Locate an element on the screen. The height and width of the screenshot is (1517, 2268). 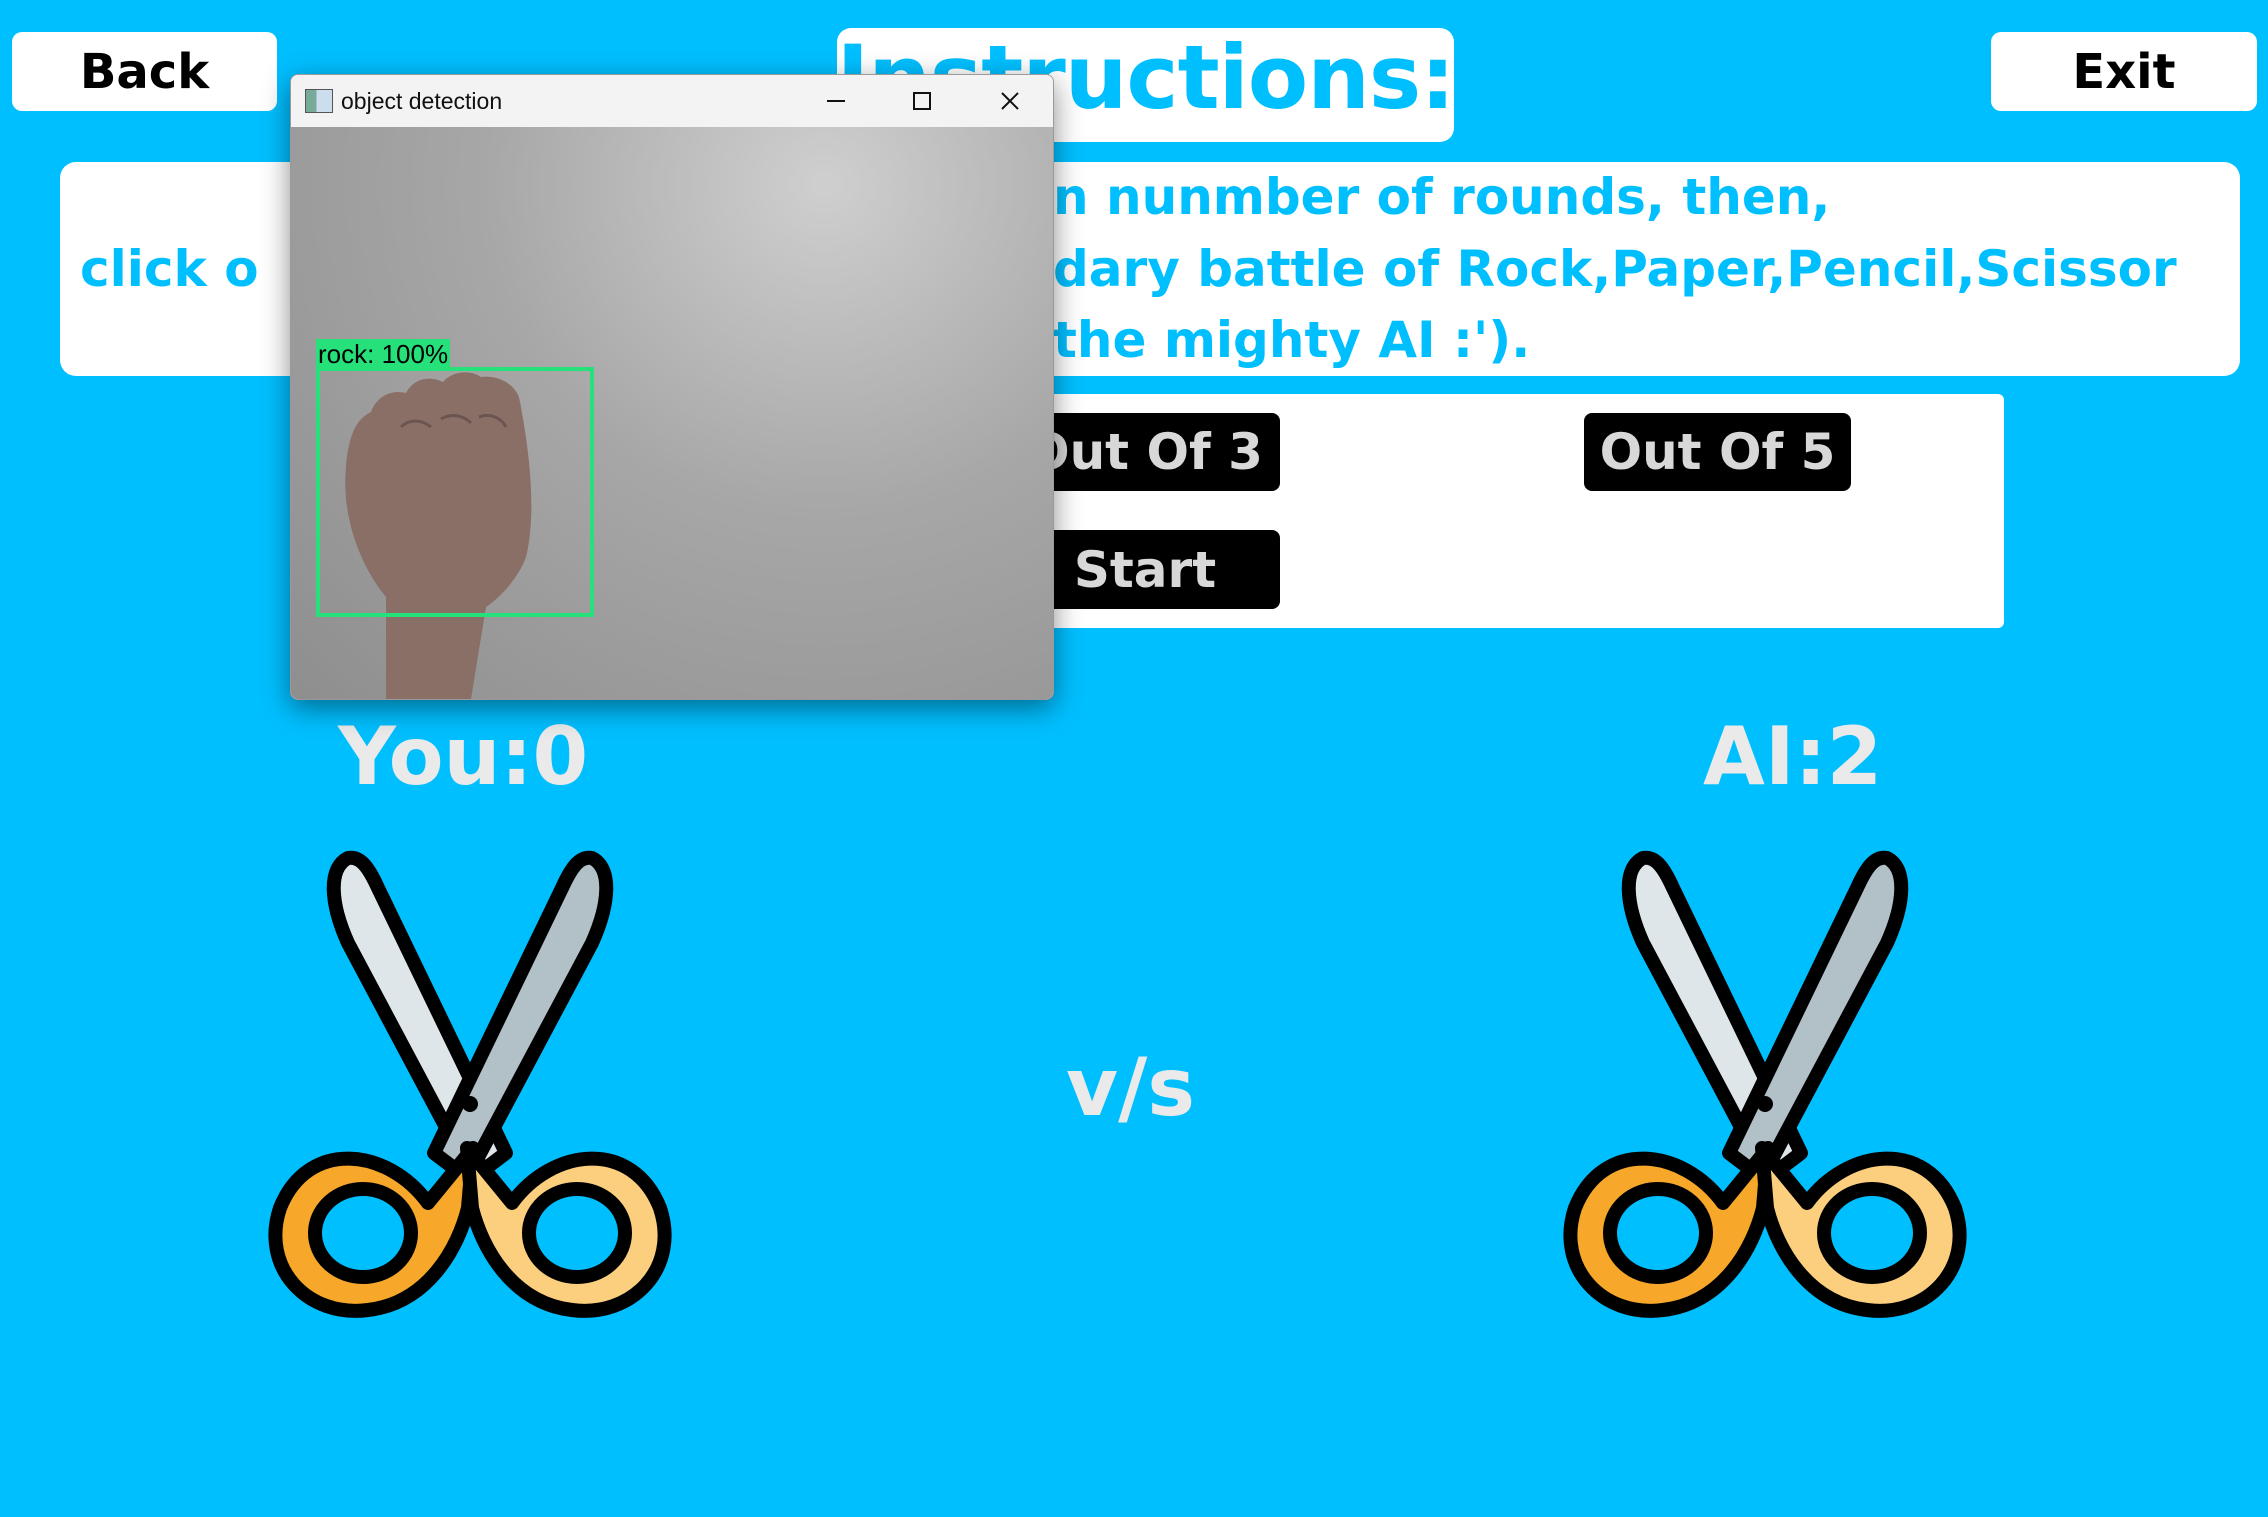
camera-feed: rock: 100% is located at coordinates (672, 413).